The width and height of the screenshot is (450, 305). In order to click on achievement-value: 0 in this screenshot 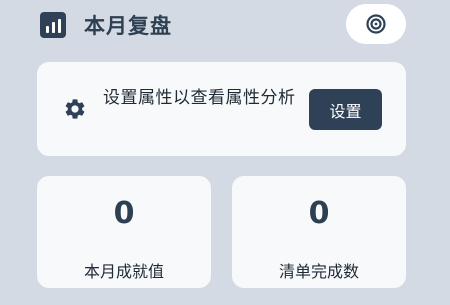, I will do `click(124, 213)`.